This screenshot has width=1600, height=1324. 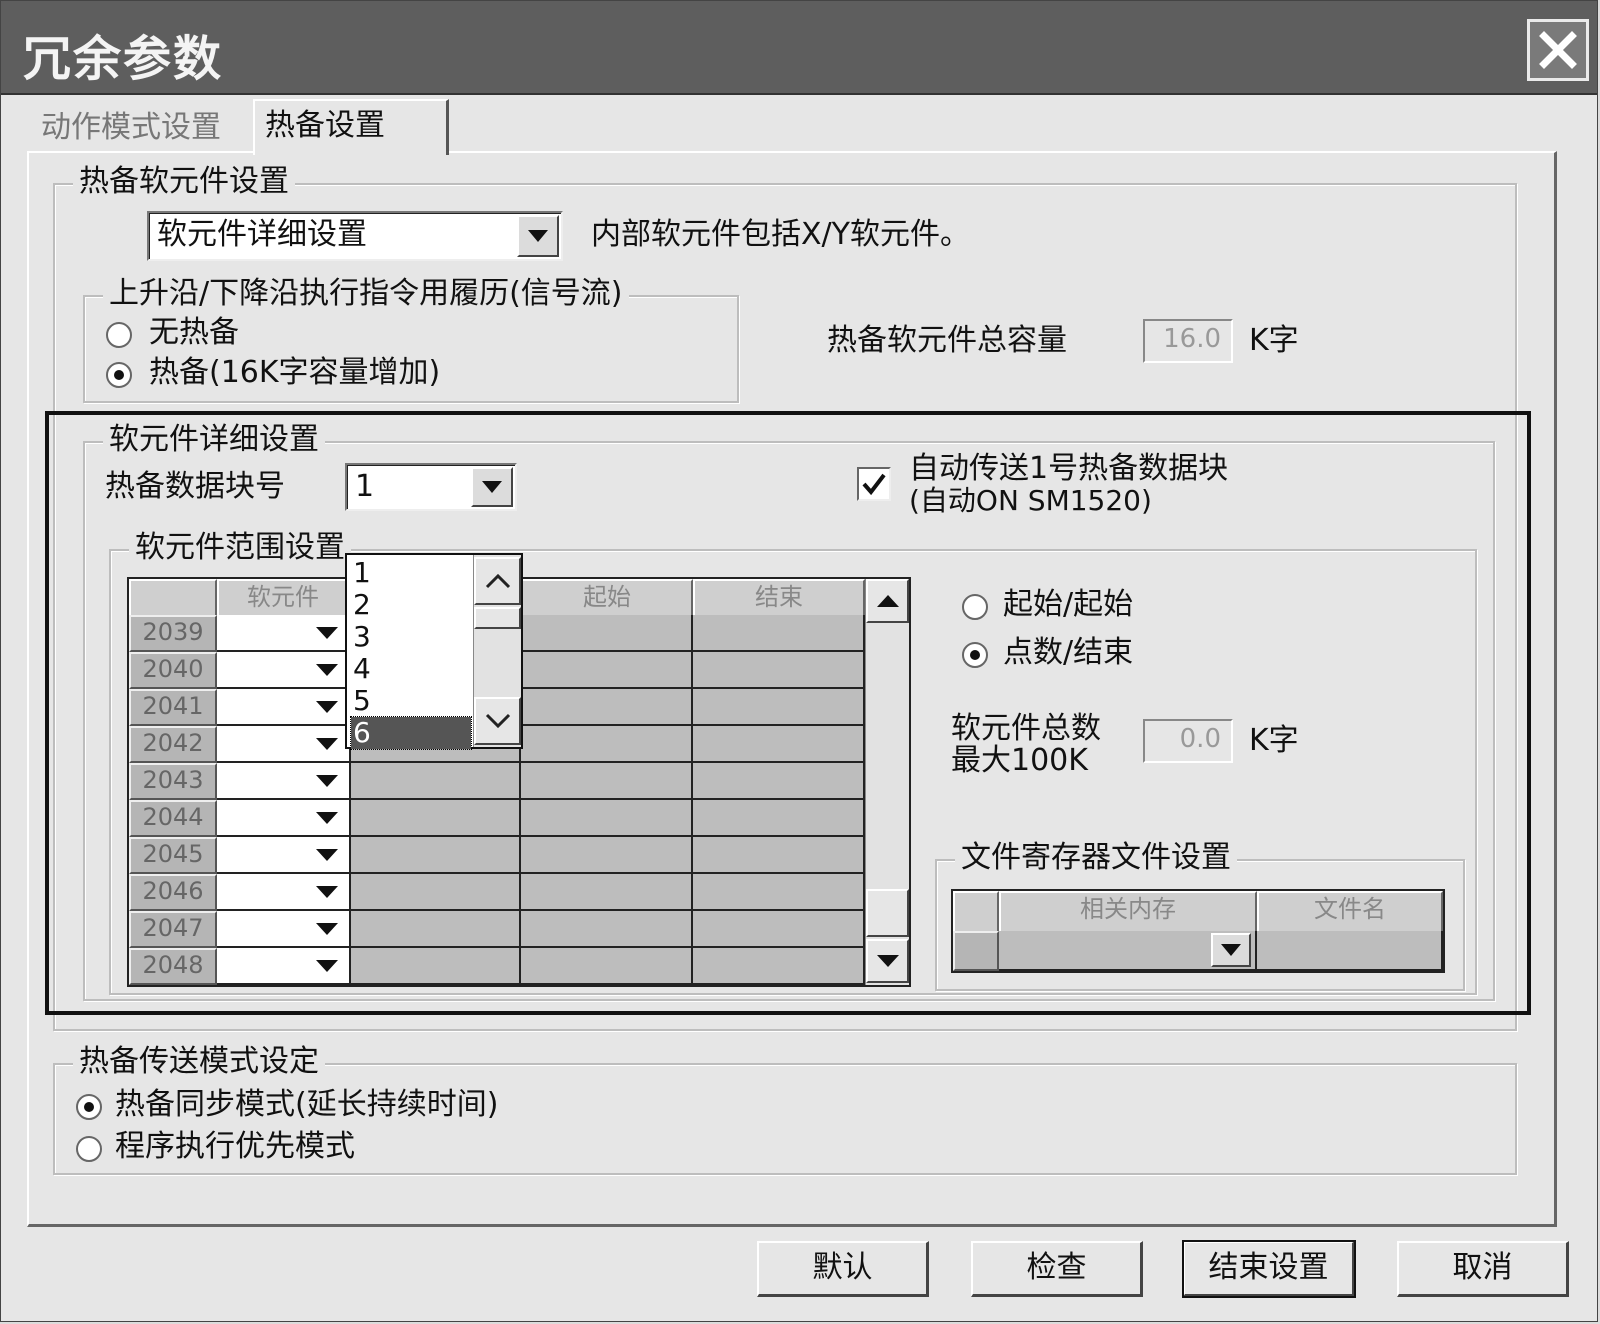 I want to click on edge-history-group: 上升沿/下降沿执行指令用履历(信号流) 无热备 热备(16K字容量增加), so click(x=411, y=340).